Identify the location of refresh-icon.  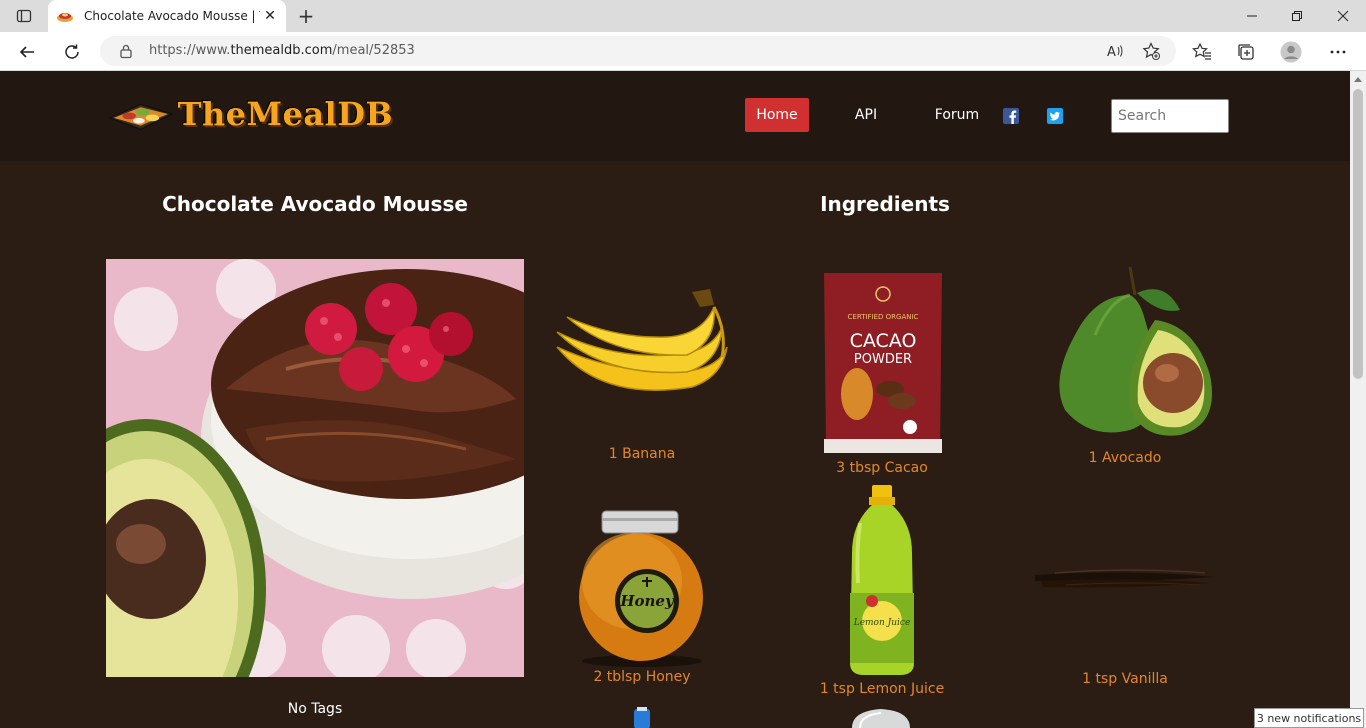
(72, 52).